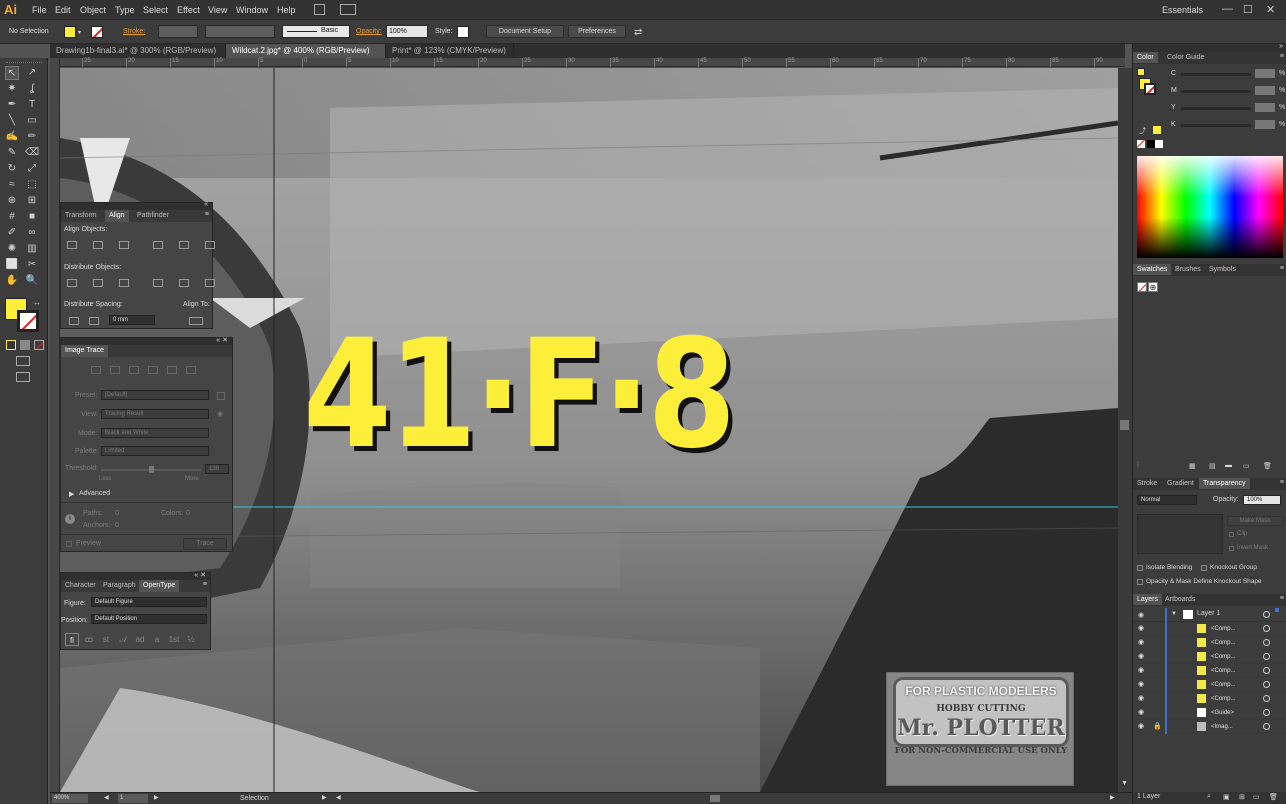  I want to click on menu-select: Select, so click(155, 10).